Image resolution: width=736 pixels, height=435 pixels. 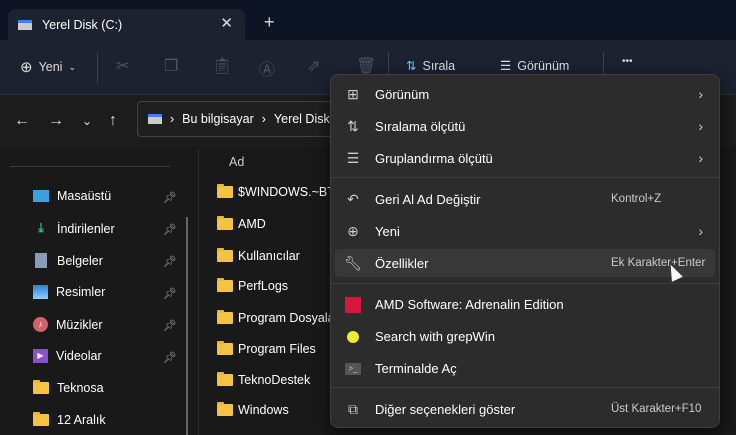 I want to click on sidebar-item-music: ♪ Müzikler, so click(x=68, y=324).